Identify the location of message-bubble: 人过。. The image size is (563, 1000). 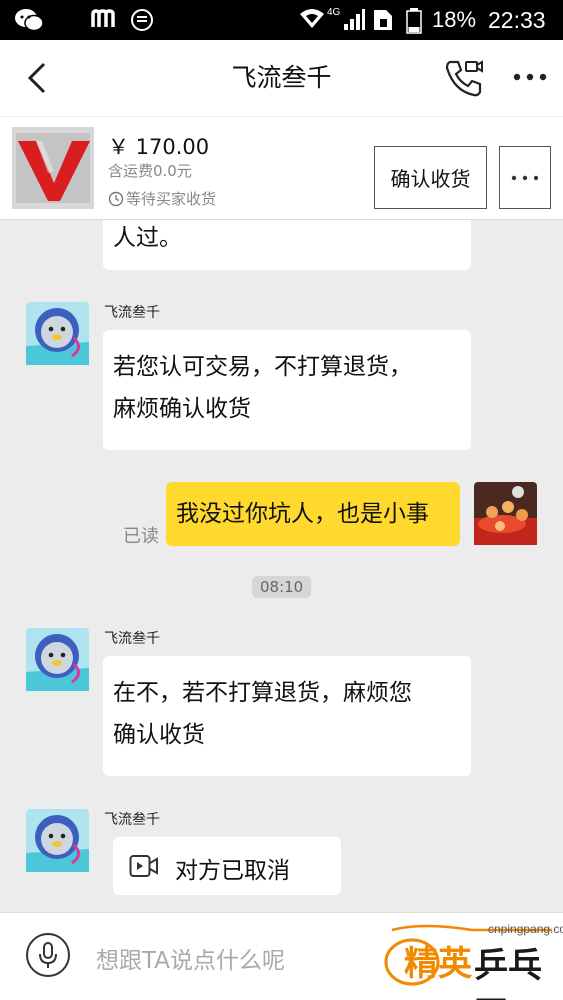
(287, 245).